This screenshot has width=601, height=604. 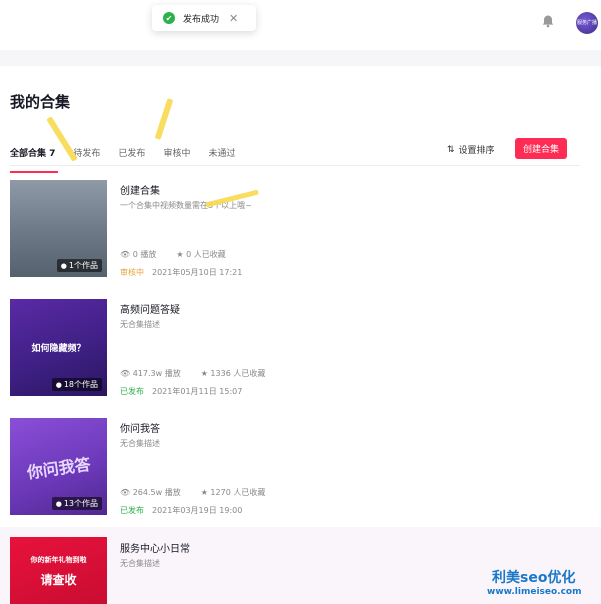 I want to click on tab-reviewing: 审核中, so click(x=176, y=155).